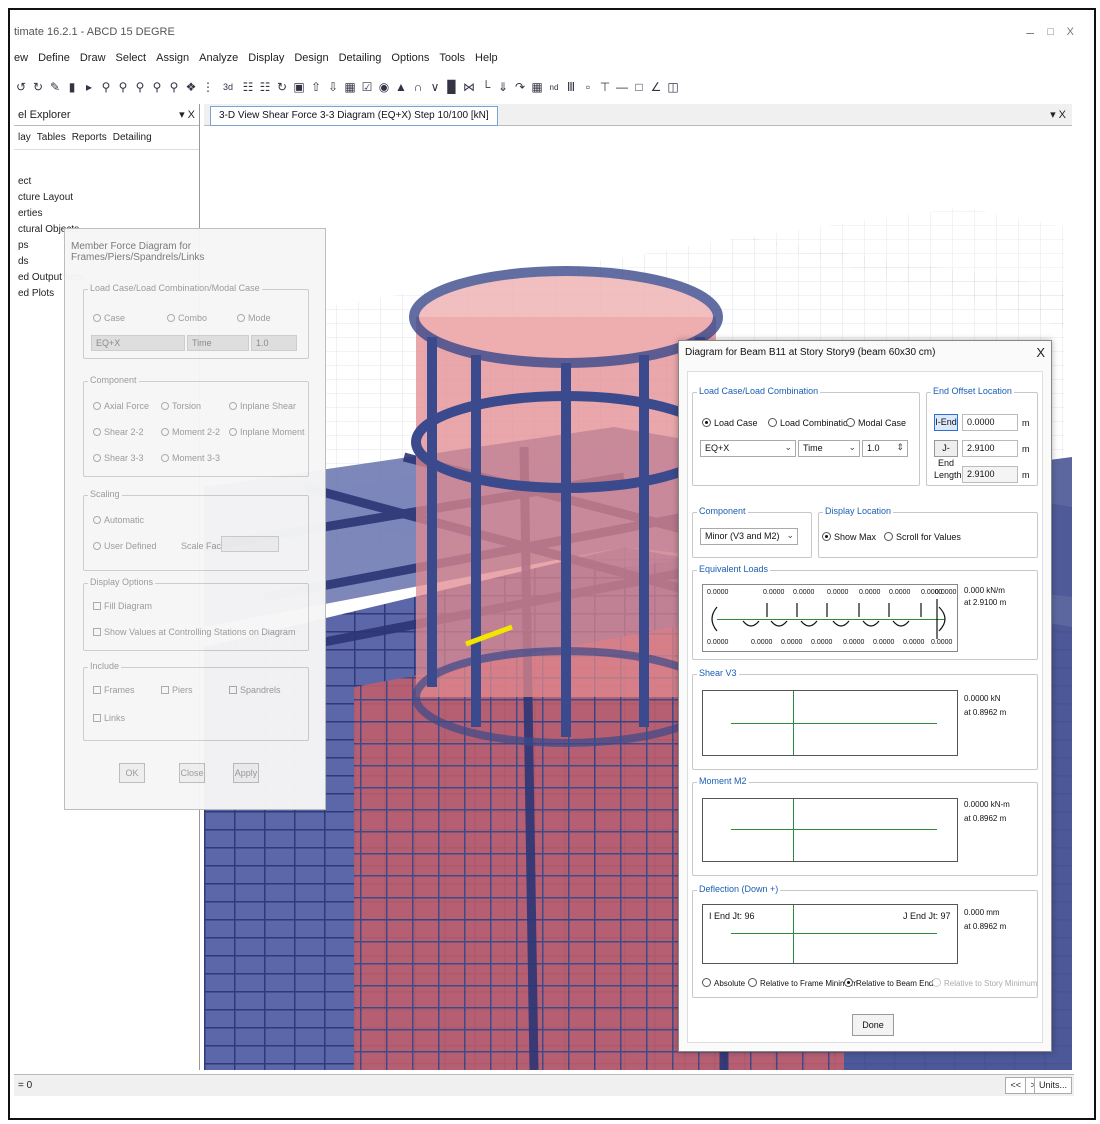 The width and height of the screenshot is (1100, 1124). I want to click on 3d-view-icon: ❖, so click(191, 87).